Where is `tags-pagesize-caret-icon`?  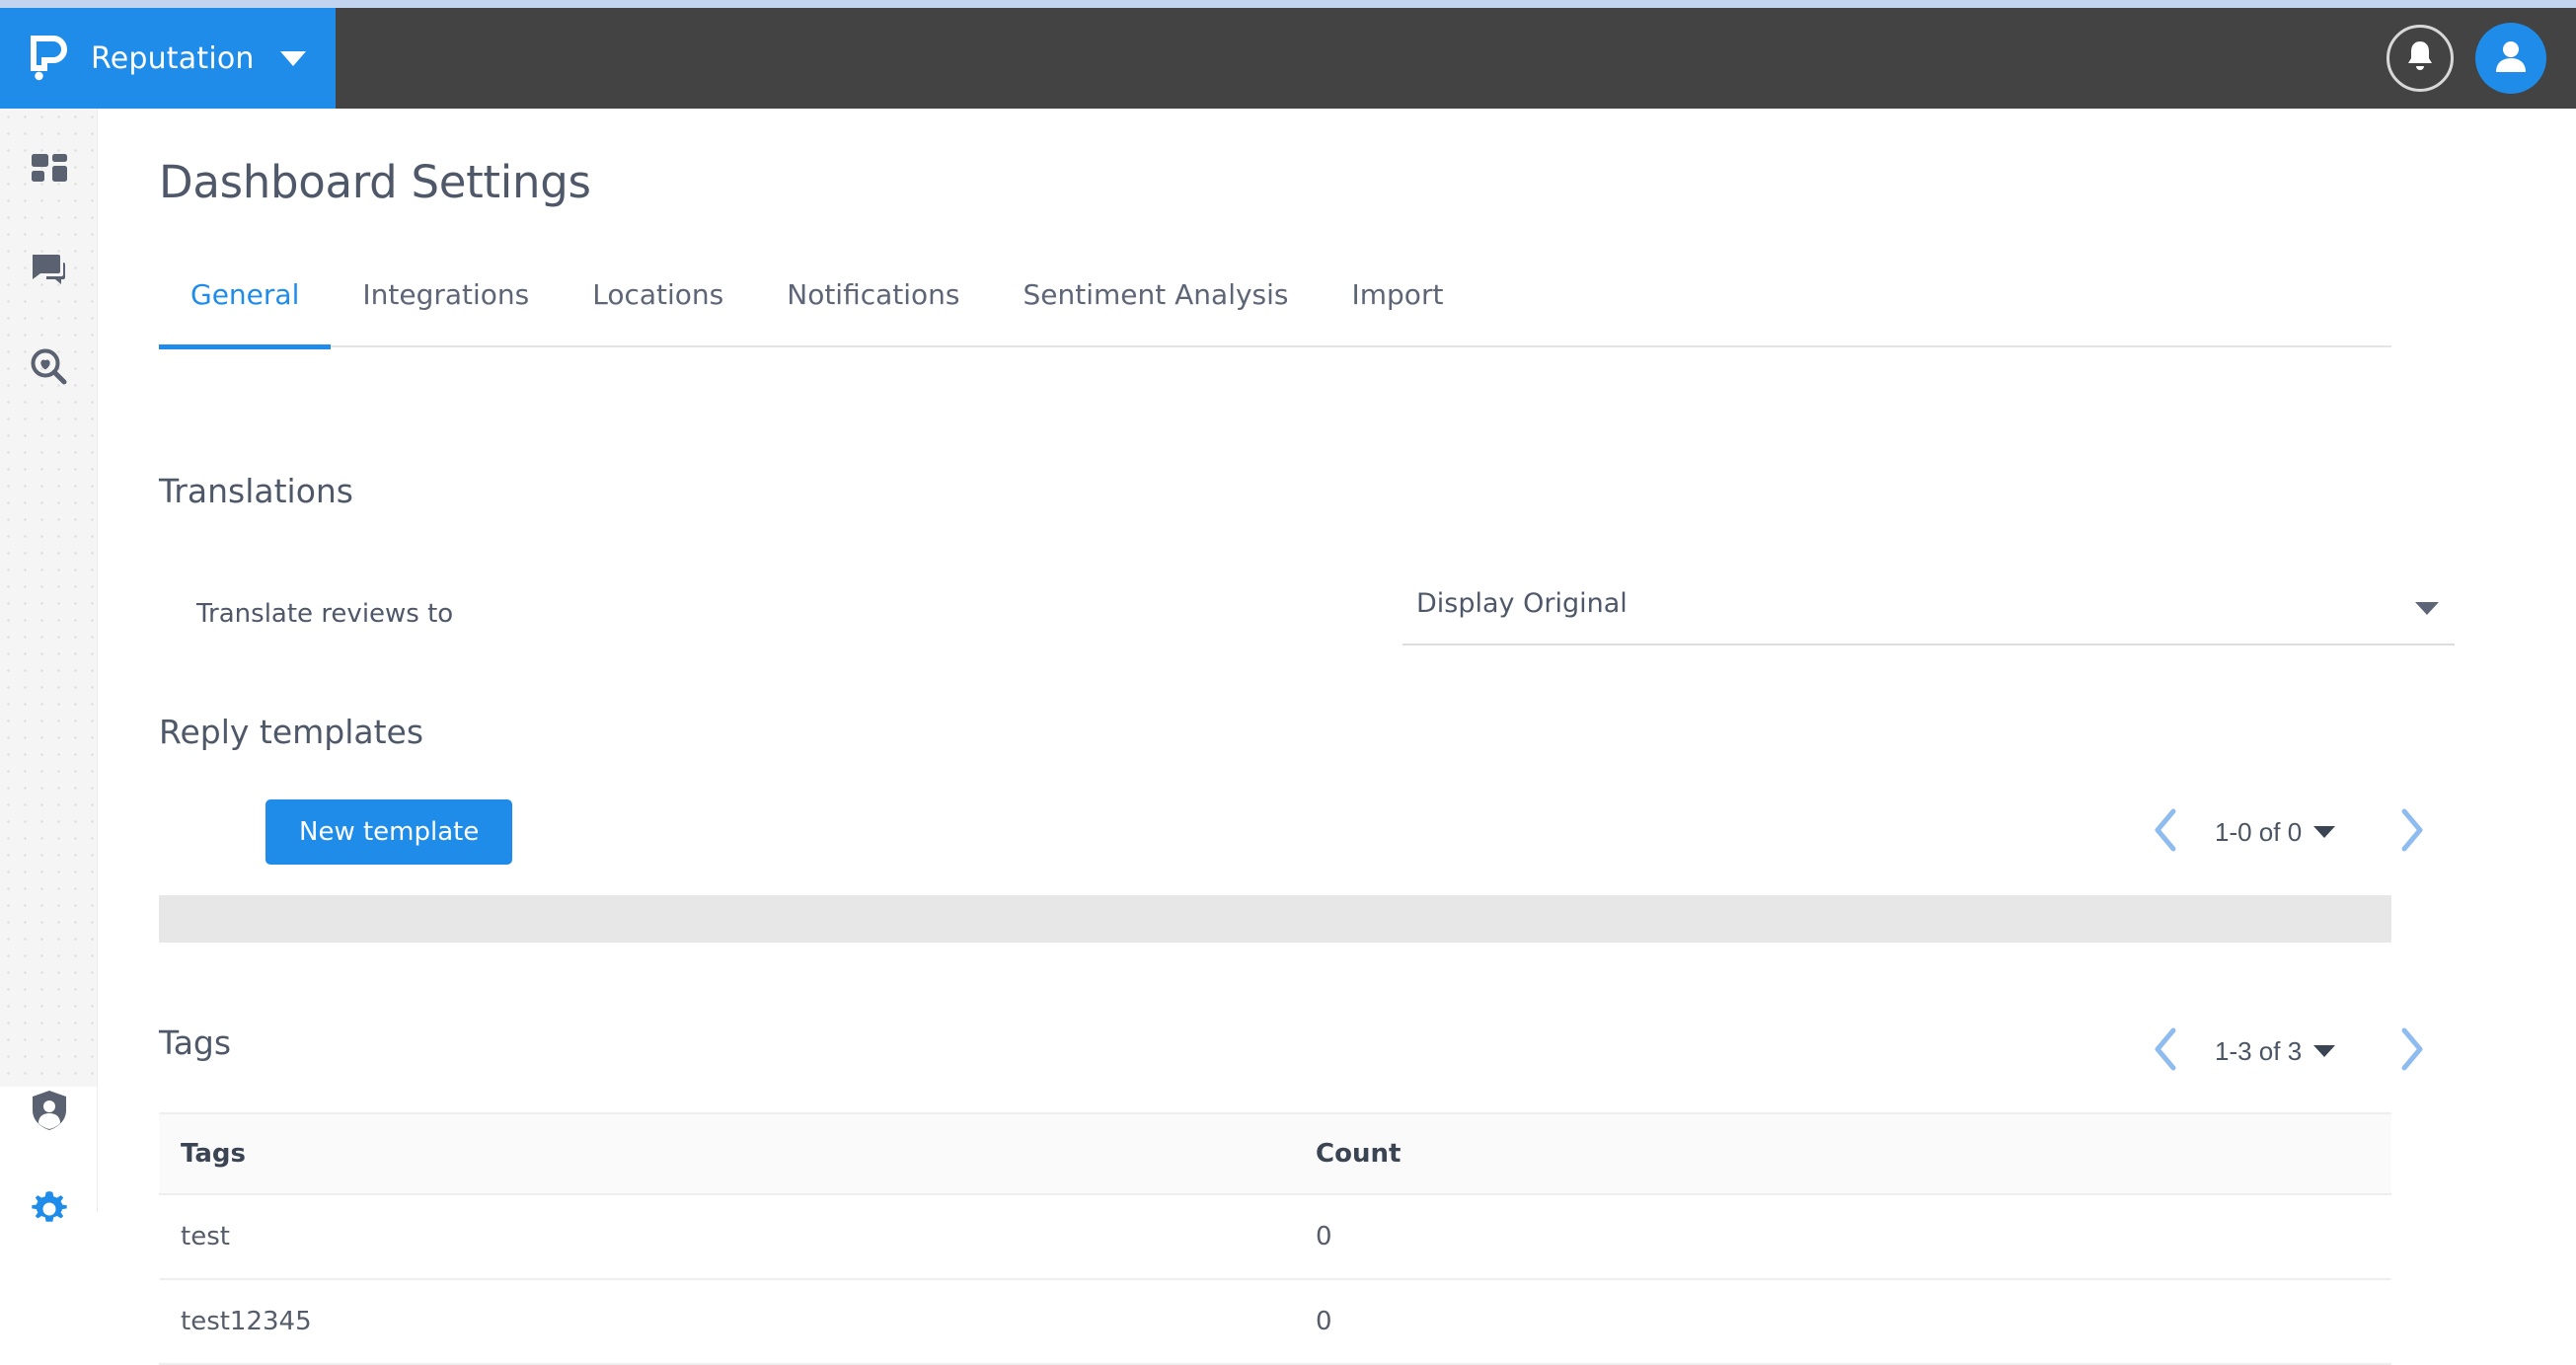 tags-pagesize-caret-icon is located at coordinates (2324, 1051).